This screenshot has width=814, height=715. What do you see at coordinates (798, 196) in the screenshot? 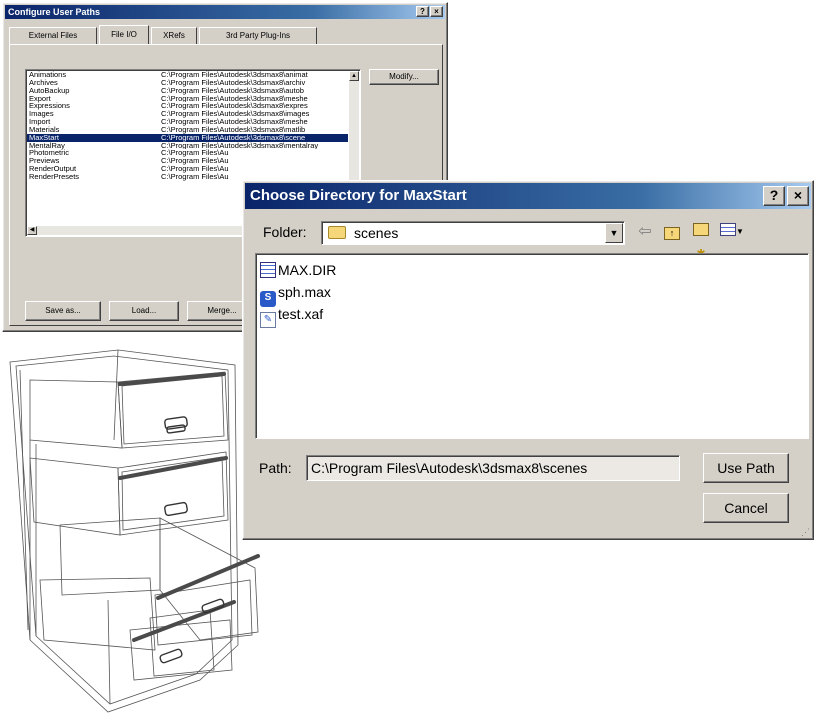
I see `dialog-close-button: ×` at bounding box center [798, 196].